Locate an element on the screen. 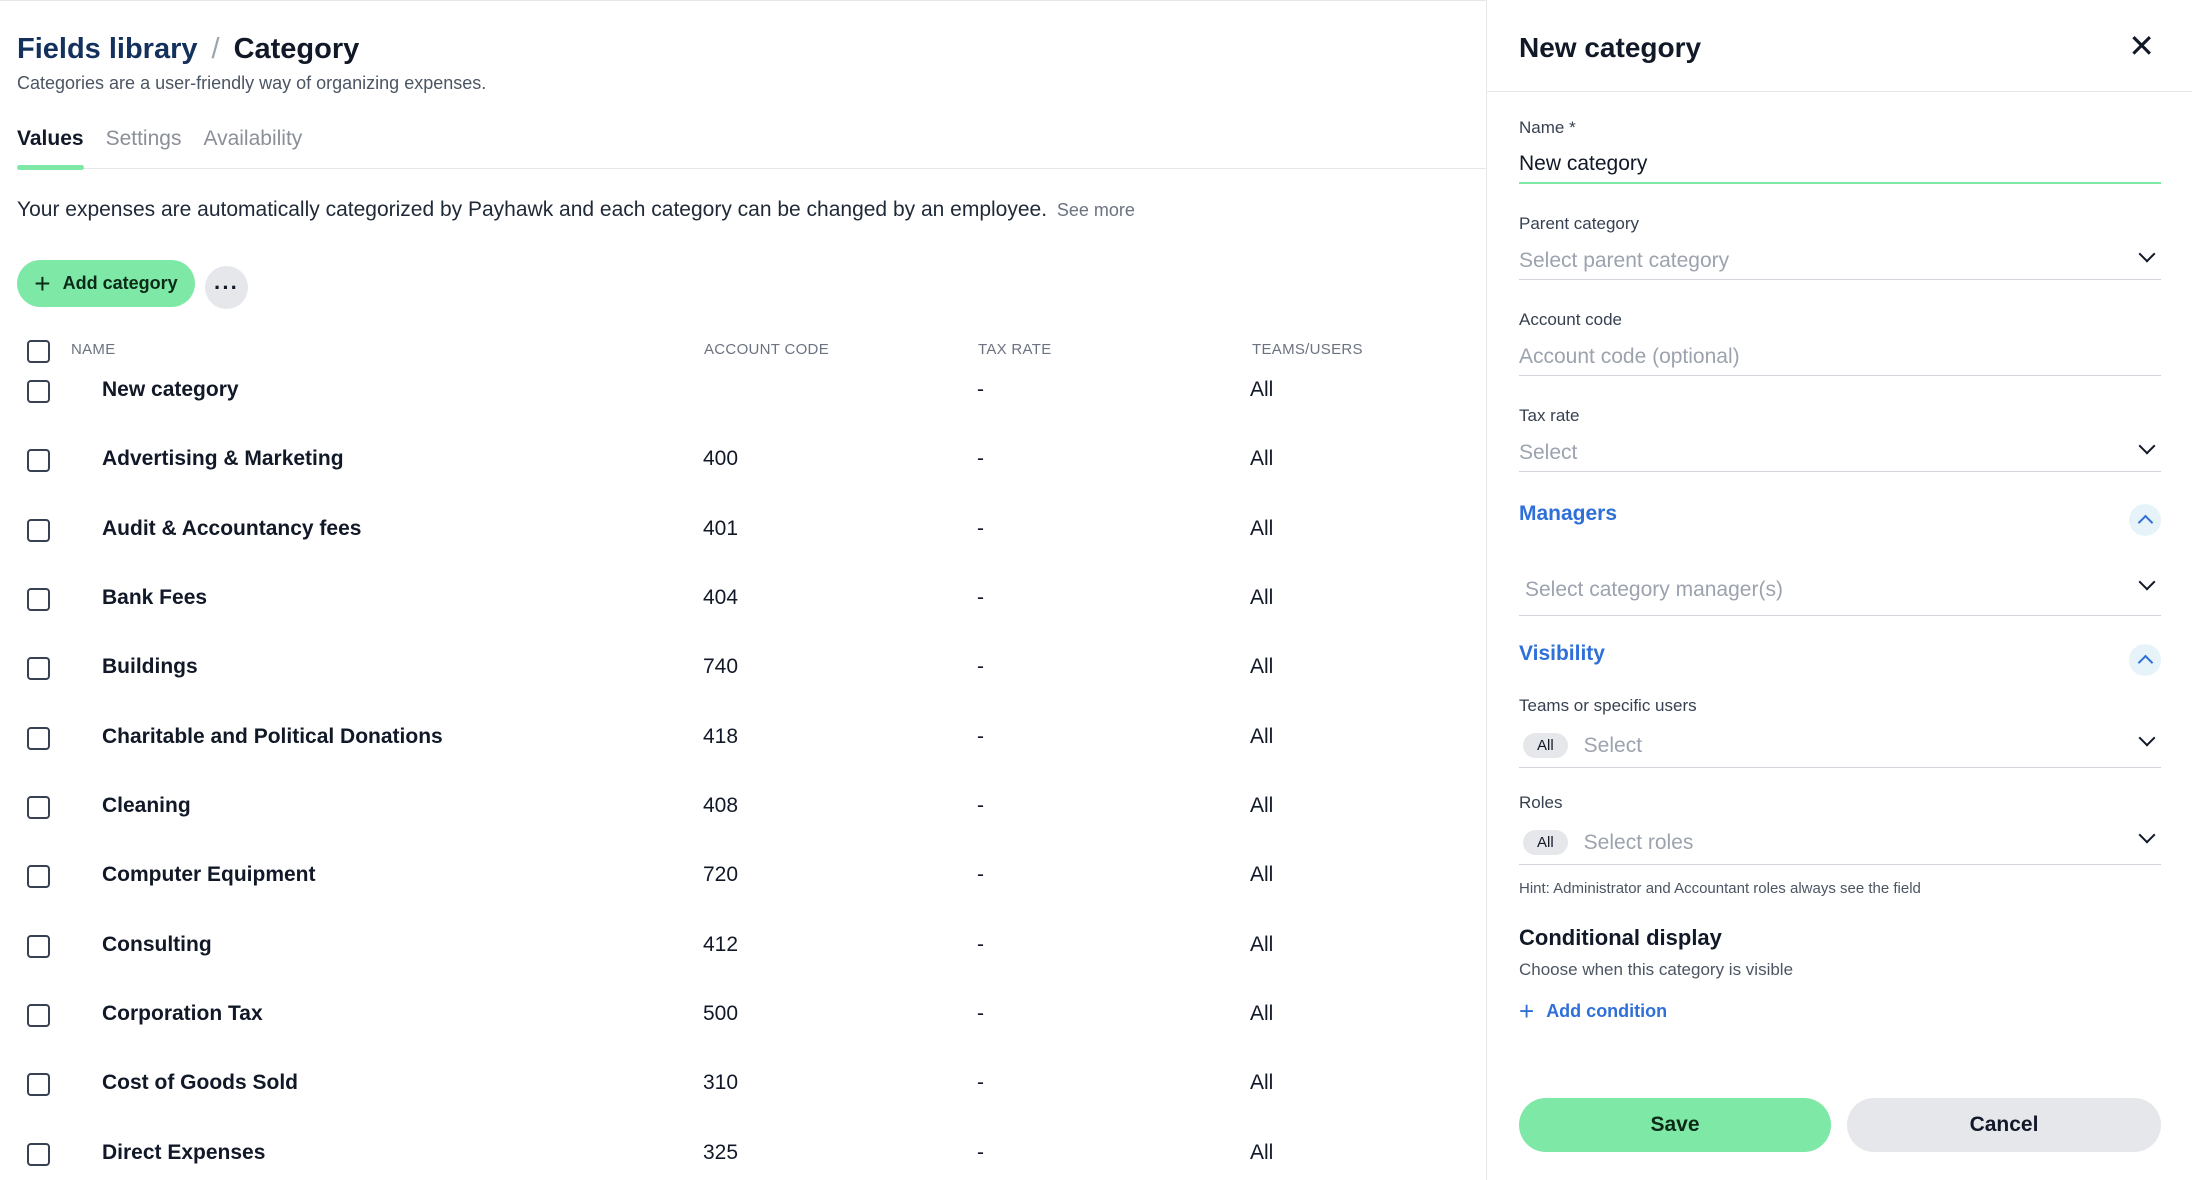 Image resolution: width=2192 pixels, height=1180 pixels. table-row: Computer Equipment 720 - All is located at coordinates (743, 878).